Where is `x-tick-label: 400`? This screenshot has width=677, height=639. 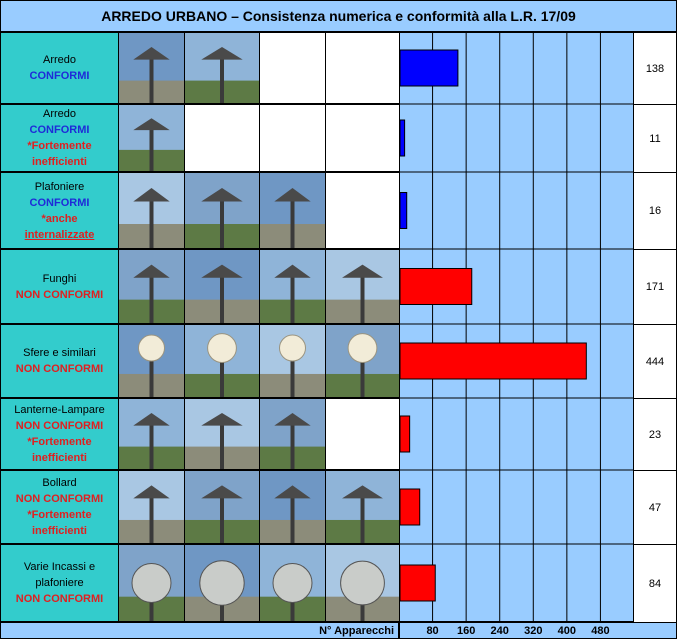
x-tick-label: 400 is located at coordinates (567, 631).